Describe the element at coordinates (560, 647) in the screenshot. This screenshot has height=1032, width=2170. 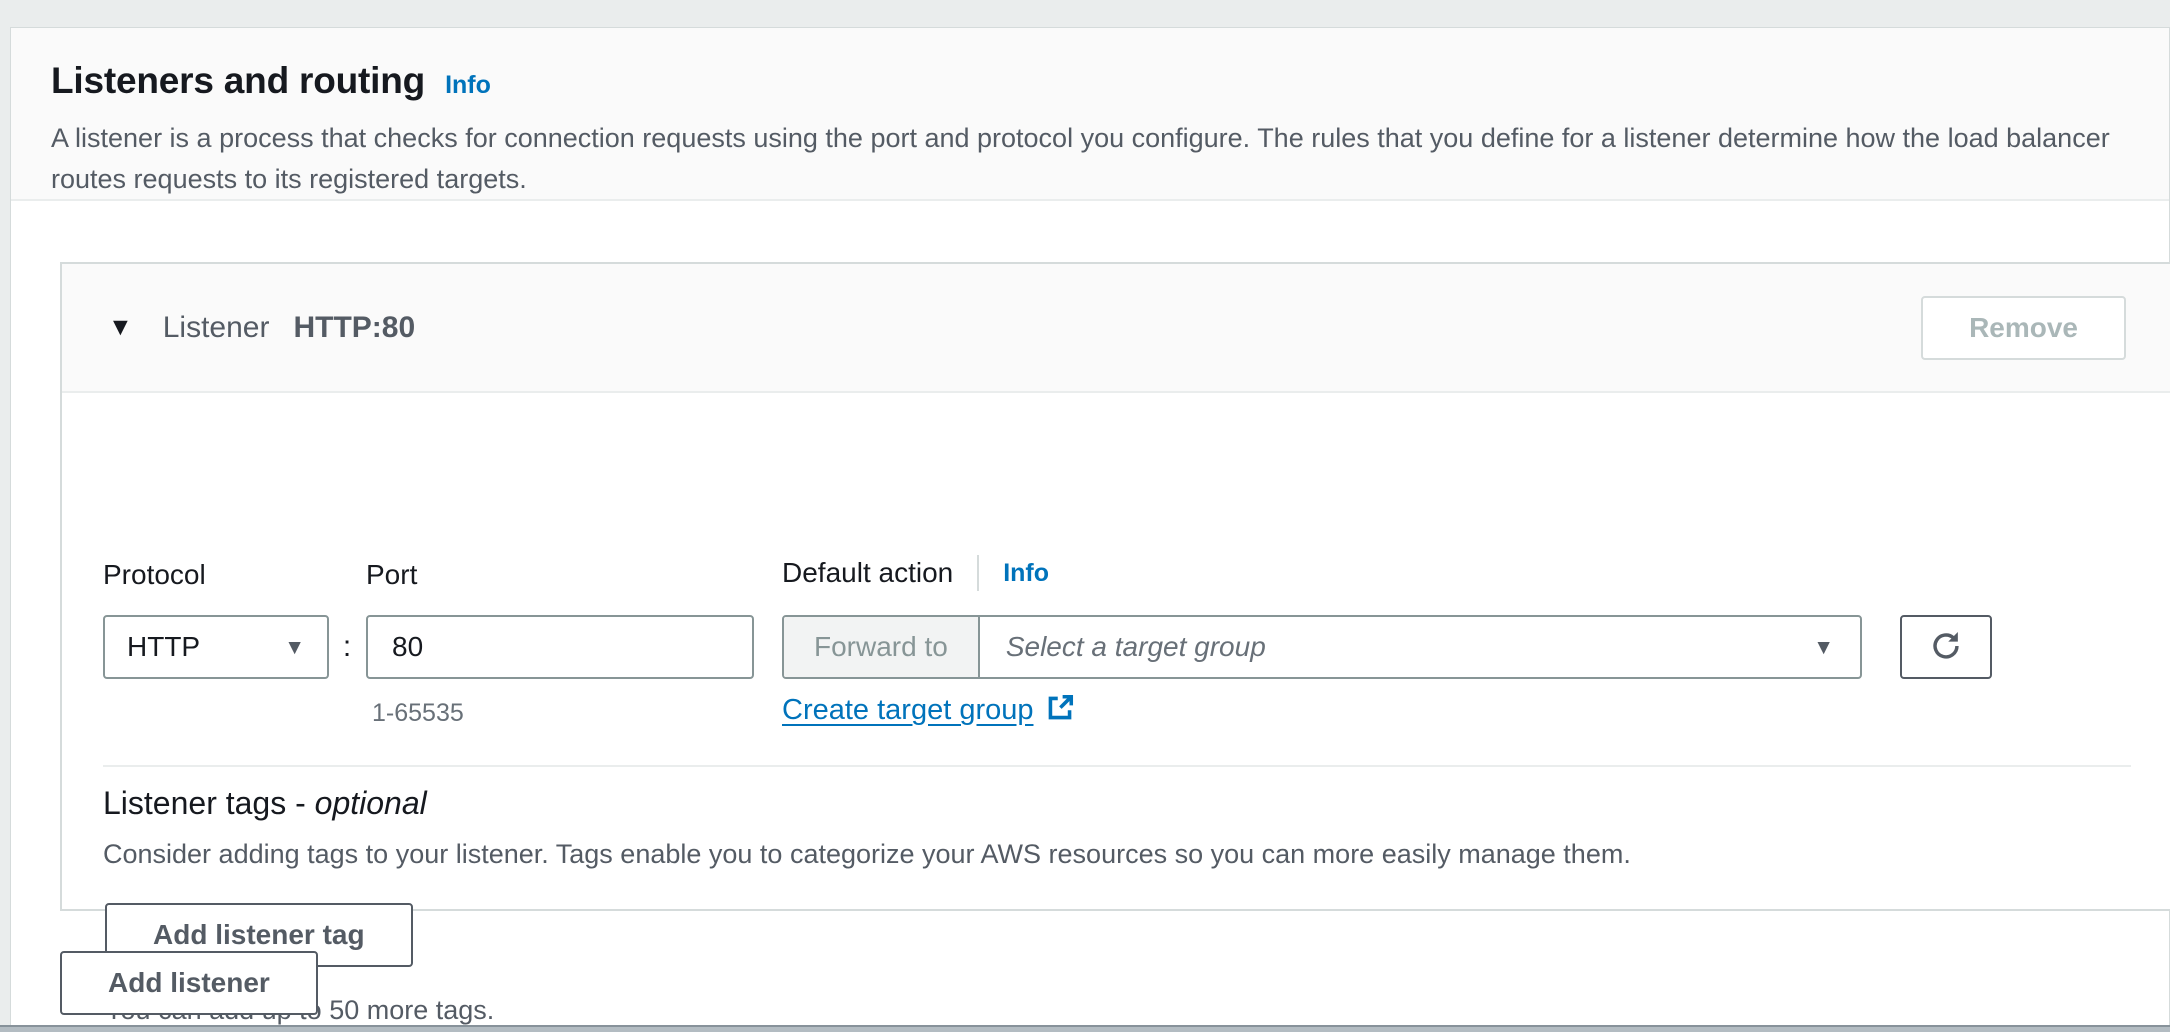
I see `port-input` at that location.